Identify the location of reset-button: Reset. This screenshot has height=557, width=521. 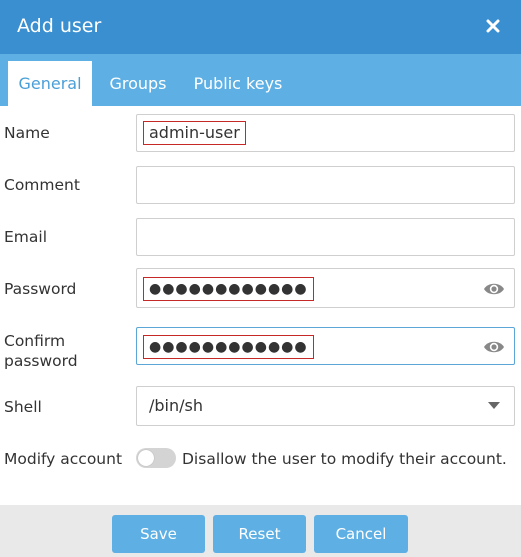
(259, 534).